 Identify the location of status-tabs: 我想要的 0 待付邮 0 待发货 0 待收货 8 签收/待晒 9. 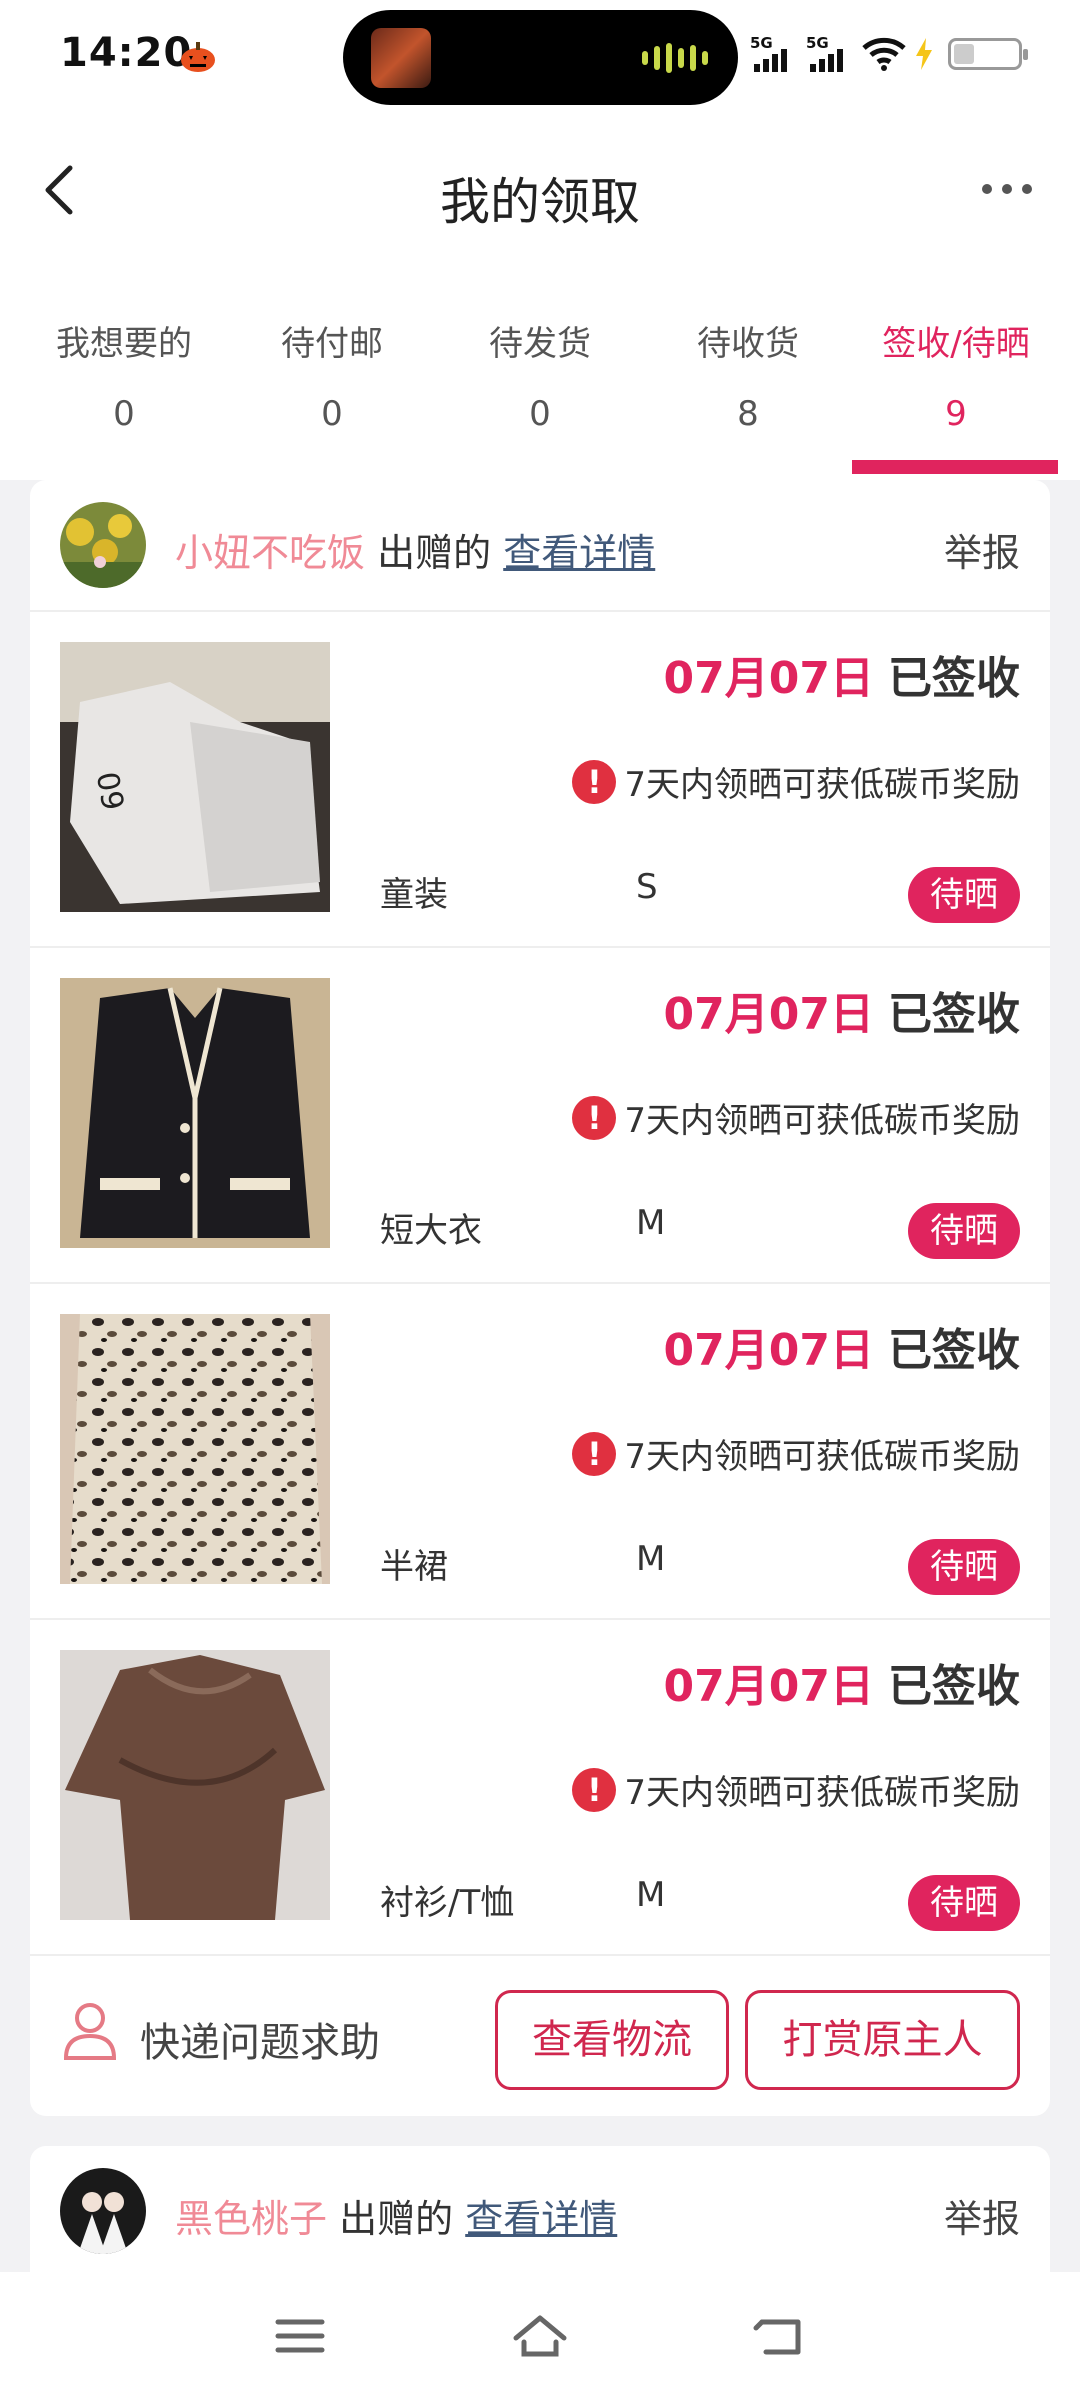
(540, 374).